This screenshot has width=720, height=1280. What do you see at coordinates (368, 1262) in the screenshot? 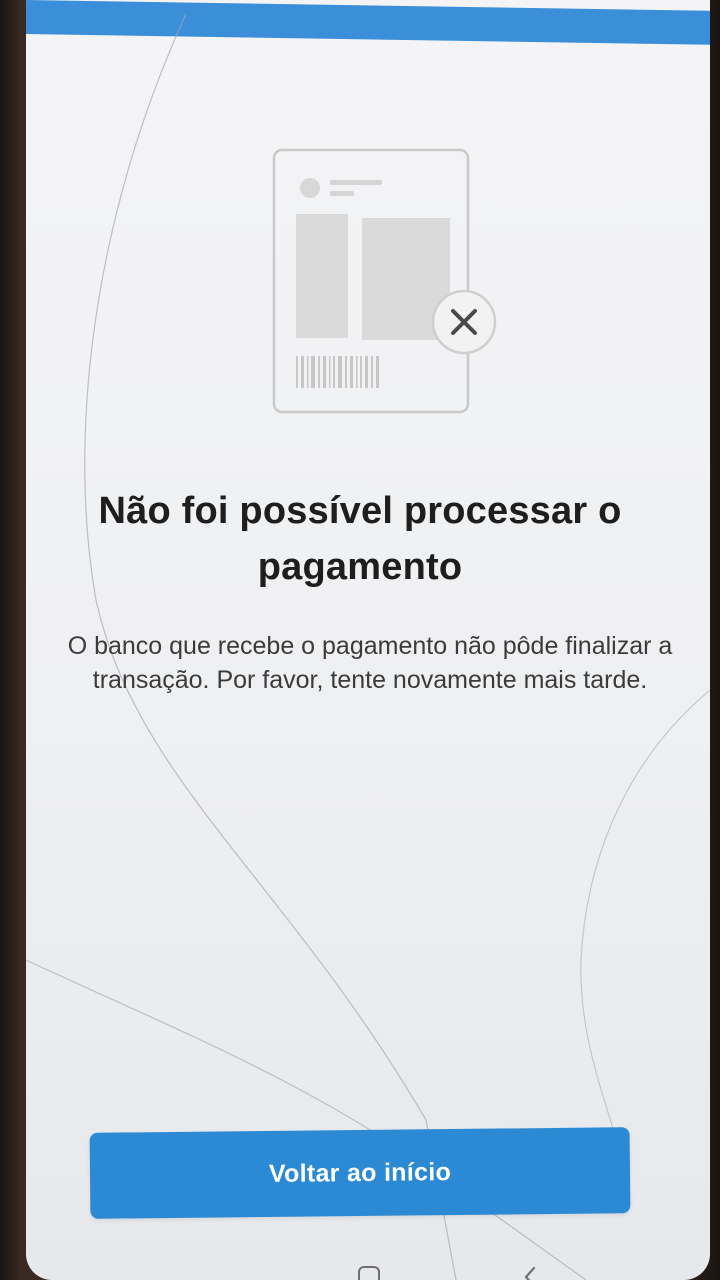
I see `navigation-bar` at bounding box center [368, 1262].